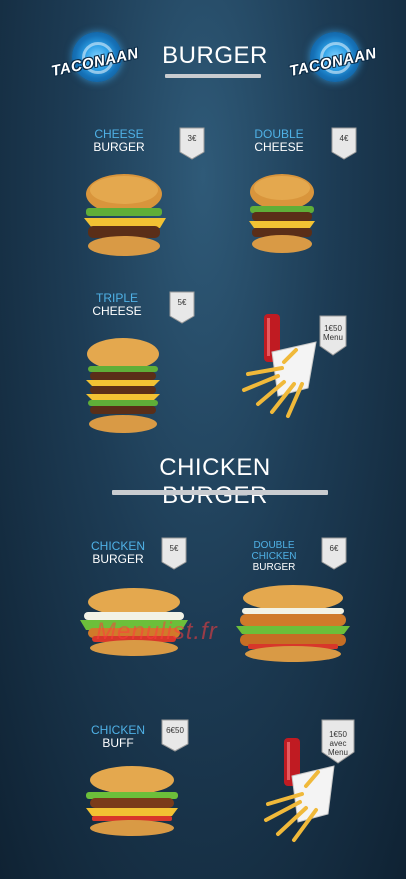  I want to click on menu-item-name: CHICKEN BUFF, so click(117, 736).